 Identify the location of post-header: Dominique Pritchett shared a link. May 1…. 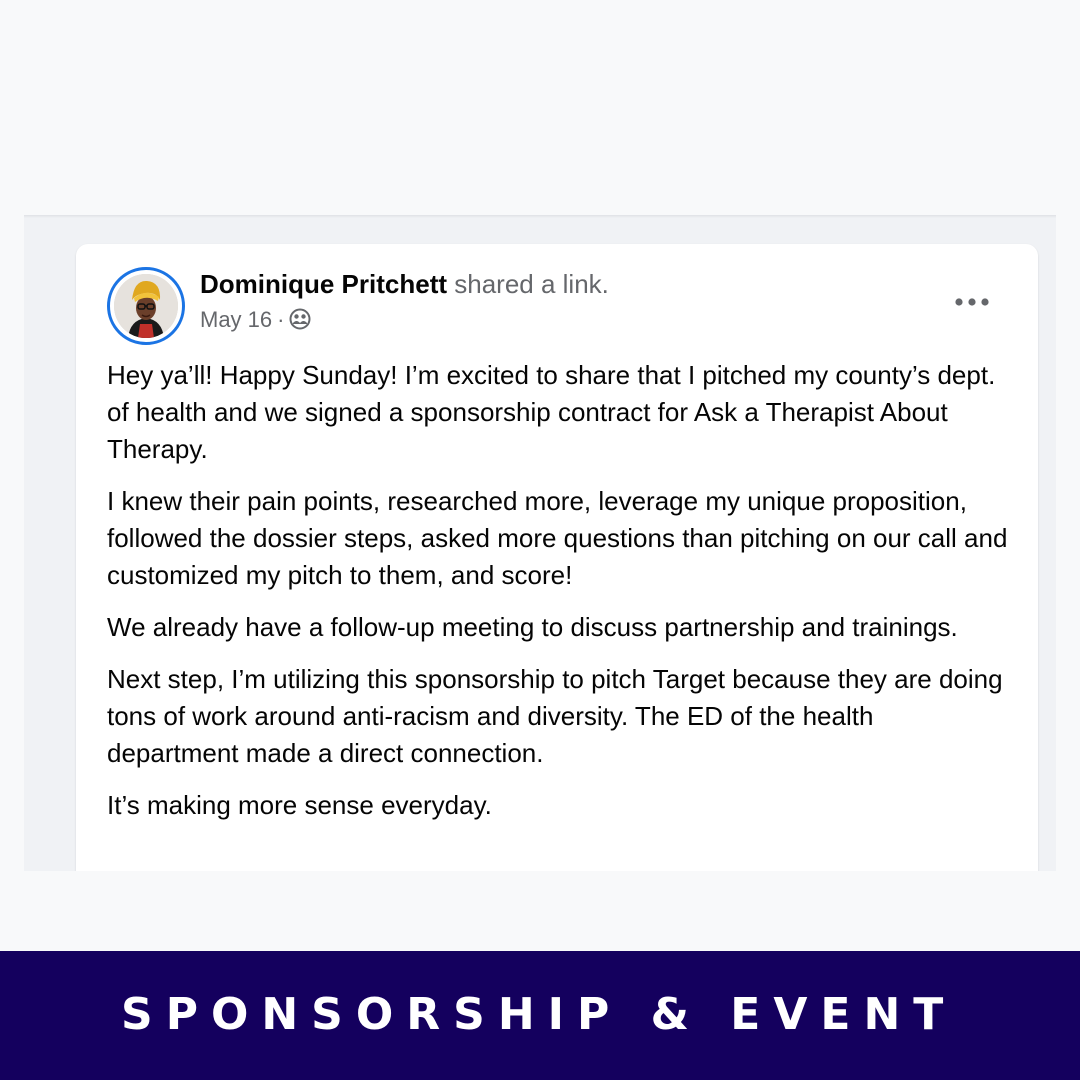
(404, 300).